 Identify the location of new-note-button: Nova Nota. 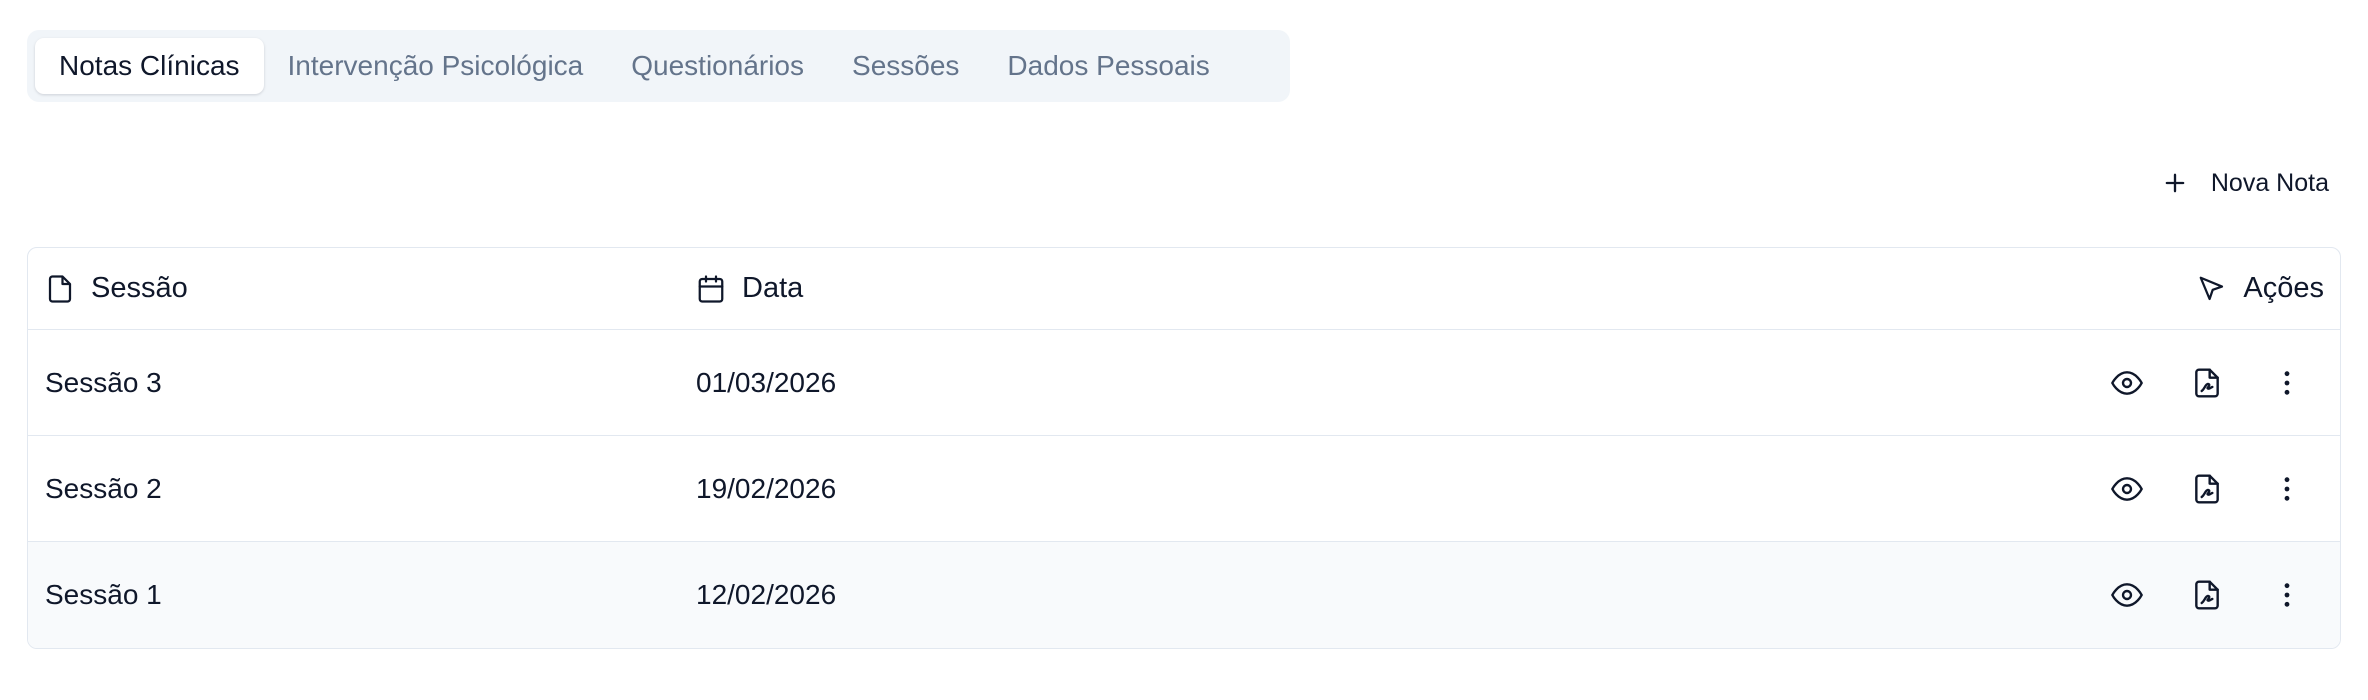
(2244, 183).